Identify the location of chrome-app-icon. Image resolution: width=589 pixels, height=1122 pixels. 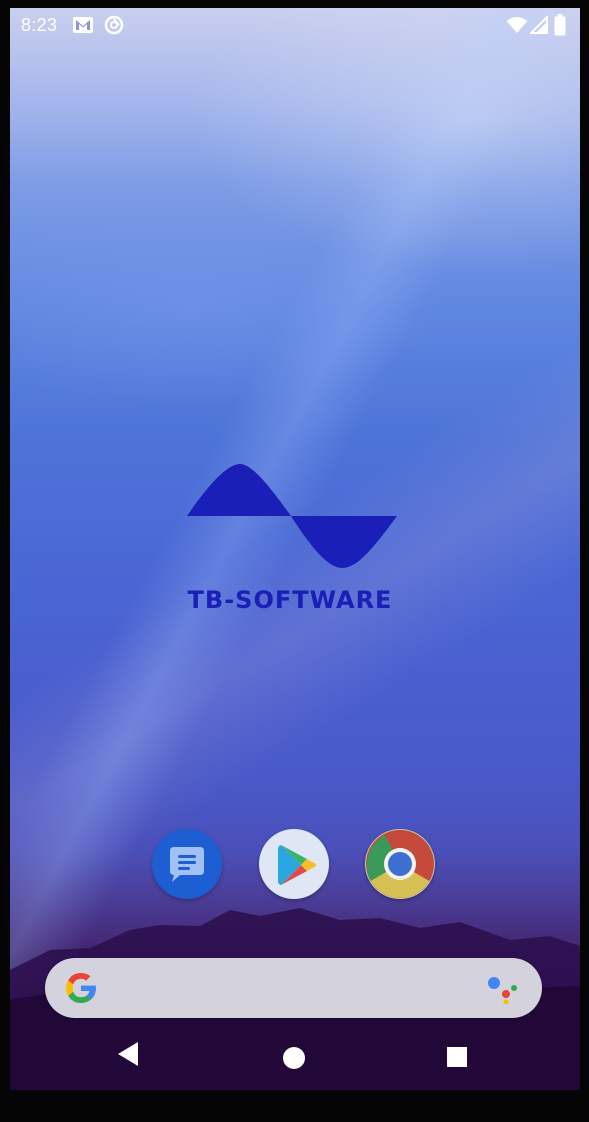
(400, 864).